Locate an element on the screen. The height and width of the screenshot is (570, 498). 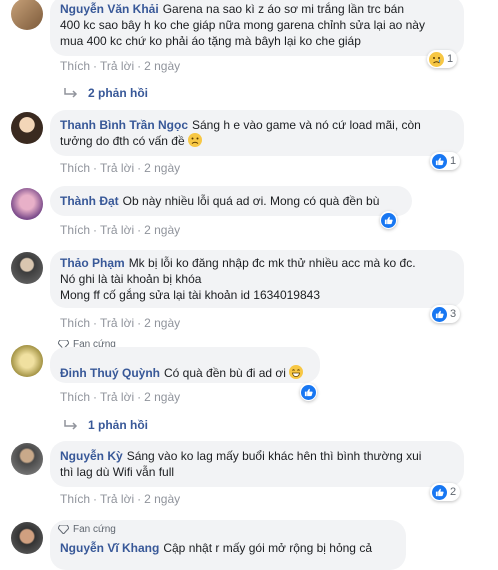
reaction-summary: 3 is located at coordinates (445, 314).